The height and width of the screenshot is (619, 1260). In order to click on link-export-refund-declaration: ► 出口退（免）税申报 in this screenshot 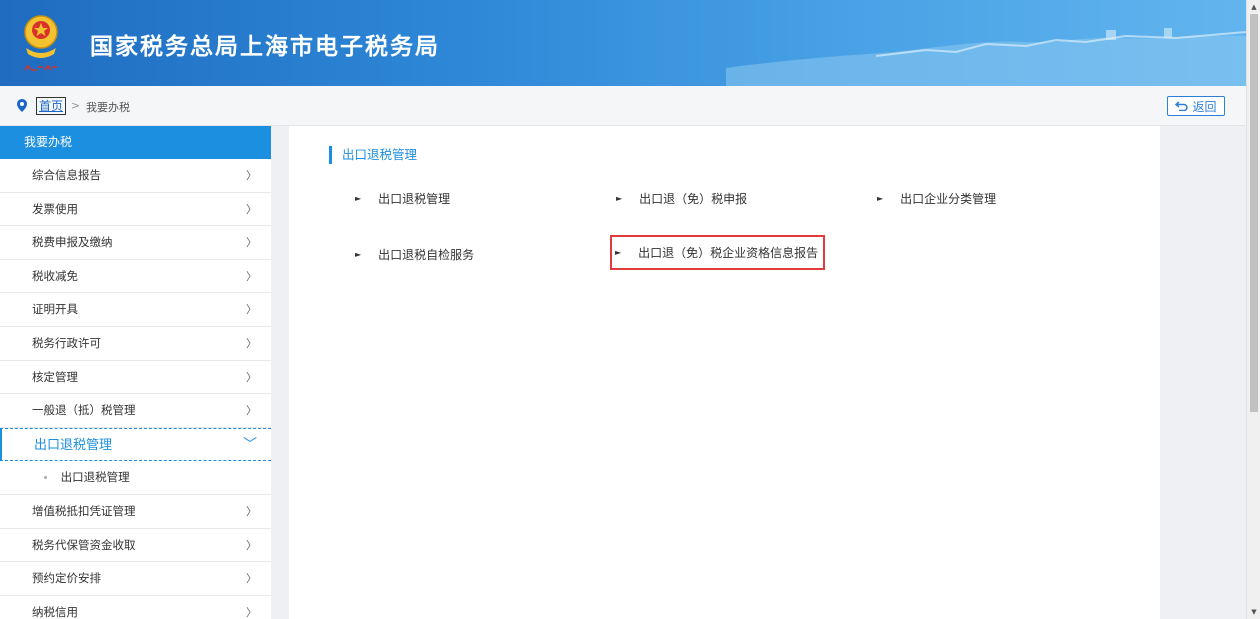, I will do `click(681, 198)`.